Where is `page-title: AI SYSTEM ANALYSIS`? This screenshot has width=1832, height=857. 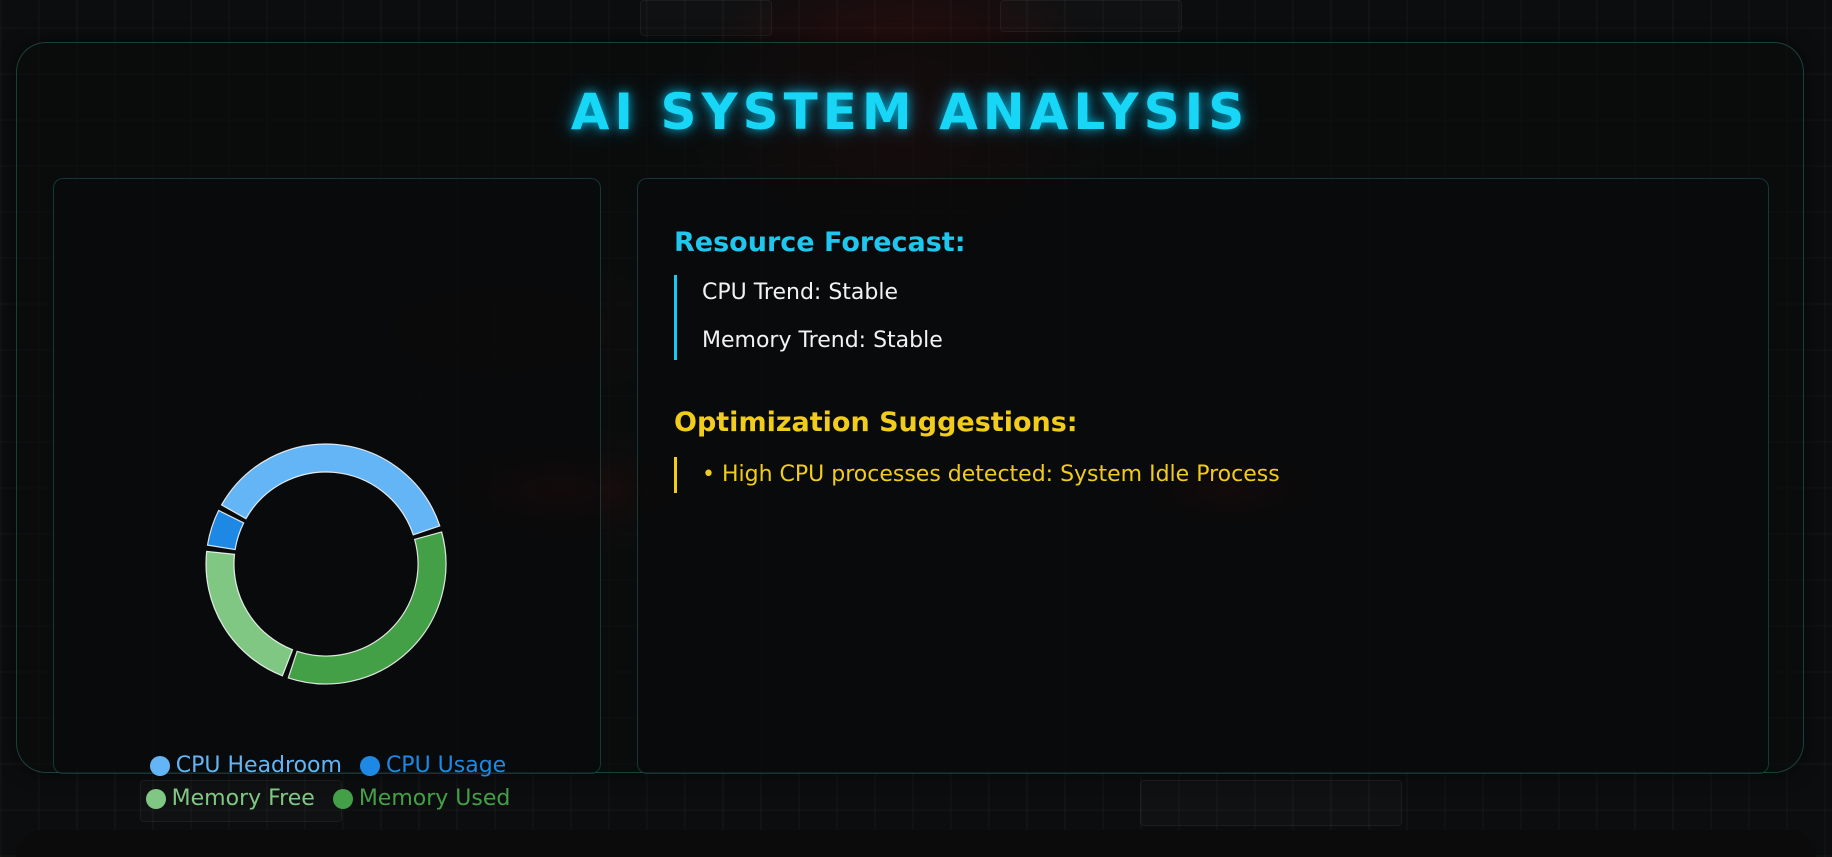
page-title: AI SYSTEM ANALYSIS is located at coordinates (910, 112).